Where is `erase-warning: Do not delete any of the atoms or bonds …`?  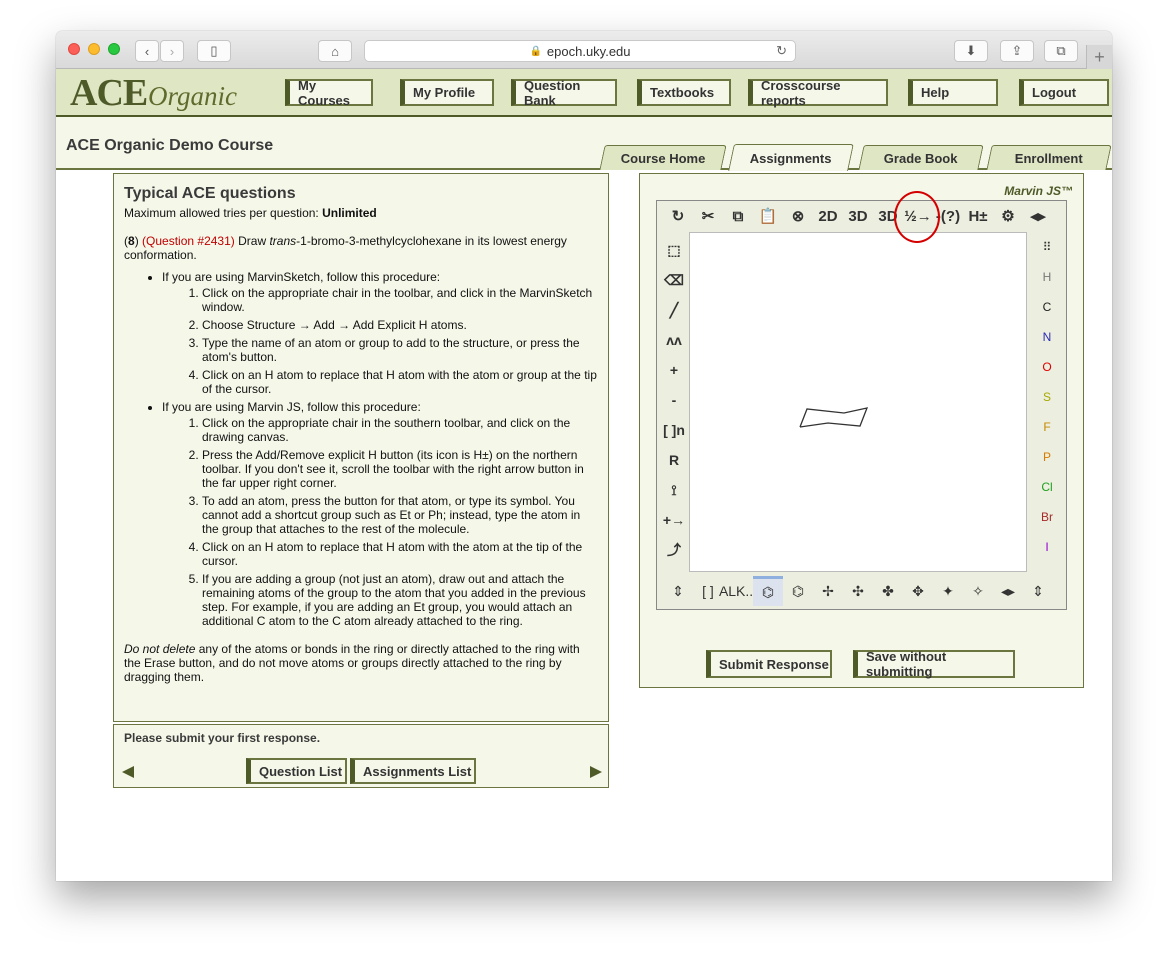
erase-warning: Do not delete any of the atoms or bonds … is located at coordinates (352, 663).